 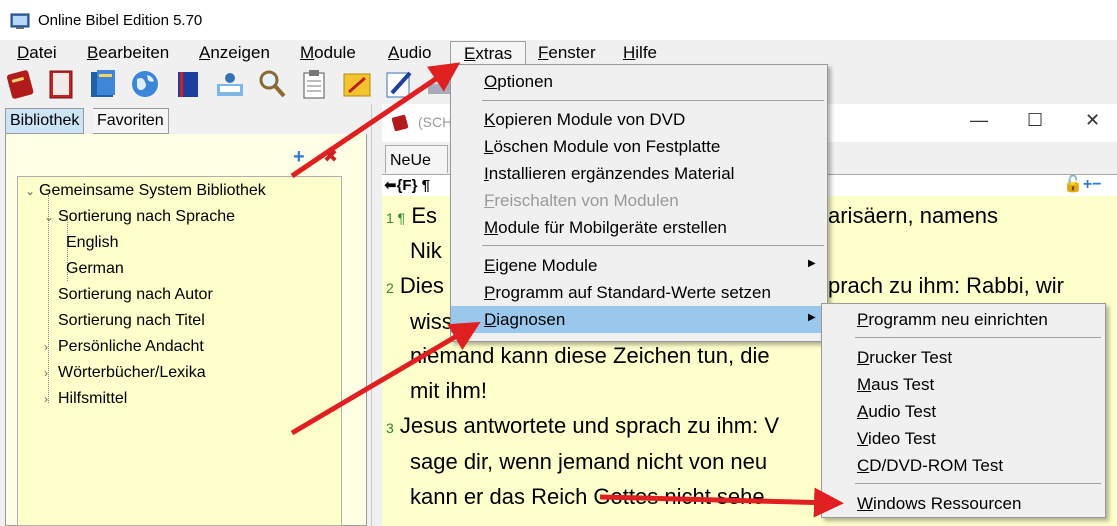 What do you see at coordinates (299, 157) in the screenshot?
I see `add-icon: +` at bounding box center [299, 157].